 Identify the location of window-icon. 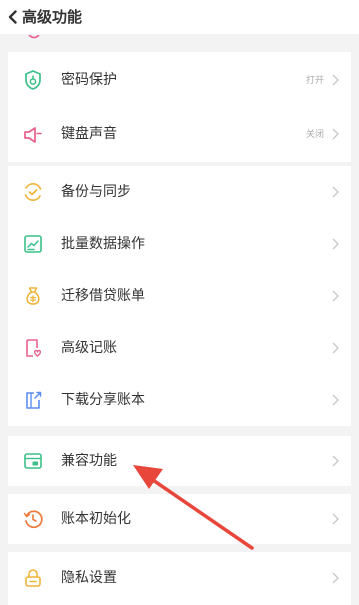
(33, 461).